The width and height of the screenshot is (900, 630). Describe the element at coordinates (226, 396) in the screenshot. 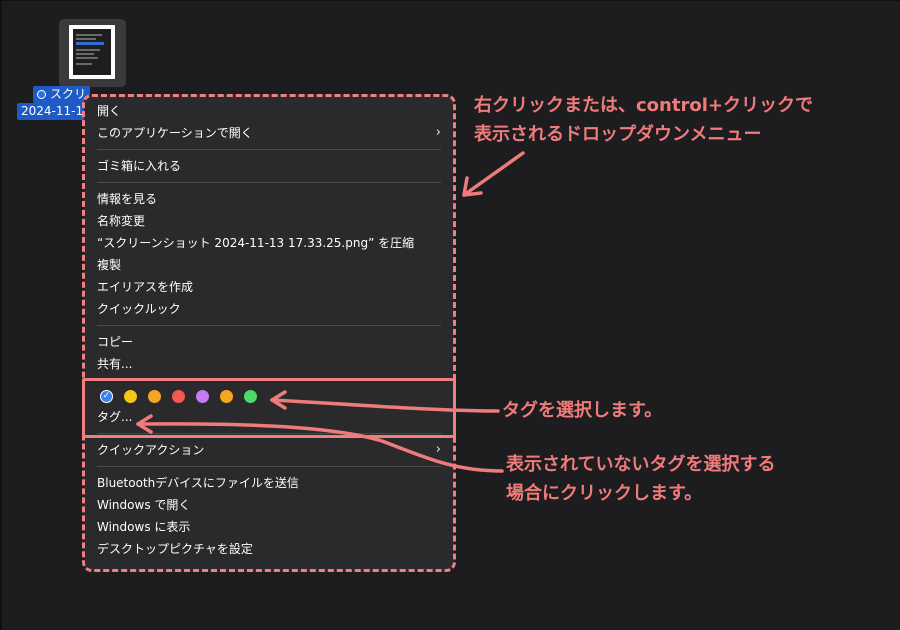

I see `tag-color-orange2` at that location.